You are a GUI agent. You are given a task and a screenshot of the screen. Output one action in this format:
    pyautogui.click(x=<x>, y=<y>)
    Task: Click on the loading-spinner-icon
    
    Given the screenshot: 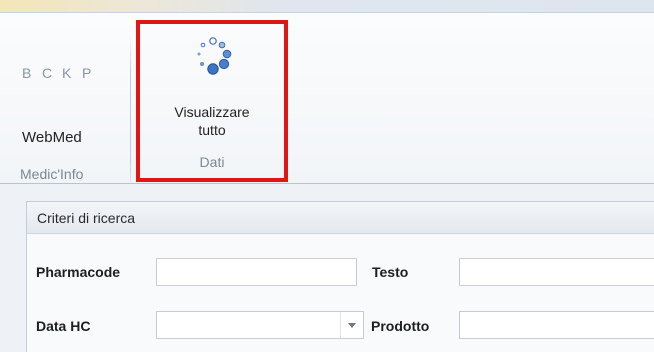 What is the action you would take?
    pyautogui.click(x=214, y=56)
    